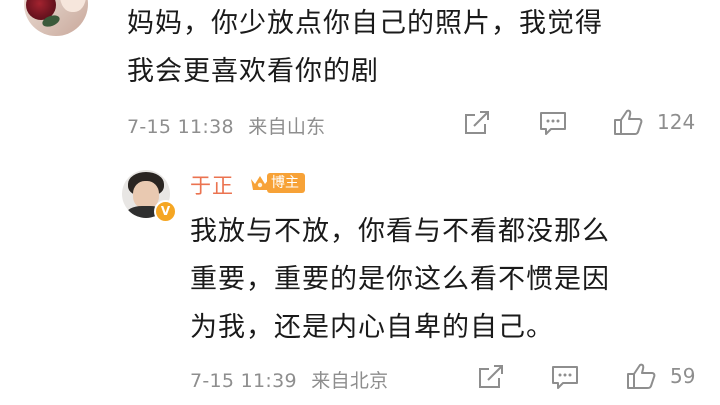  I want to click on comment-location: 来自山东, so click(287, 127).